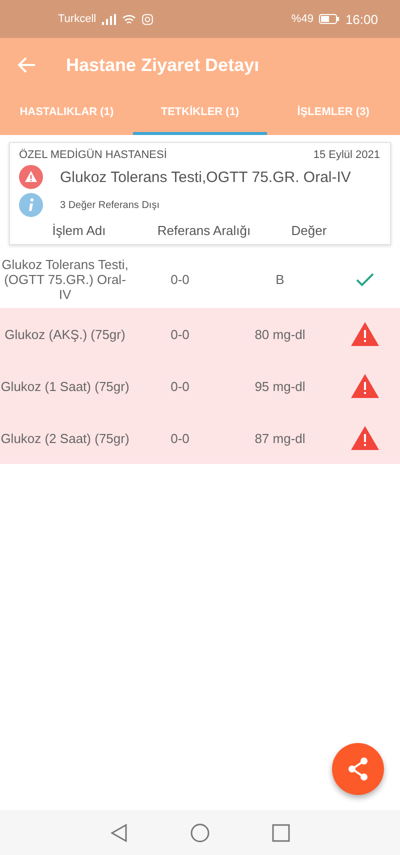  Describe the element at coordinates (309, 230) in the screenshot. I see `column-header: Değer` at that location.